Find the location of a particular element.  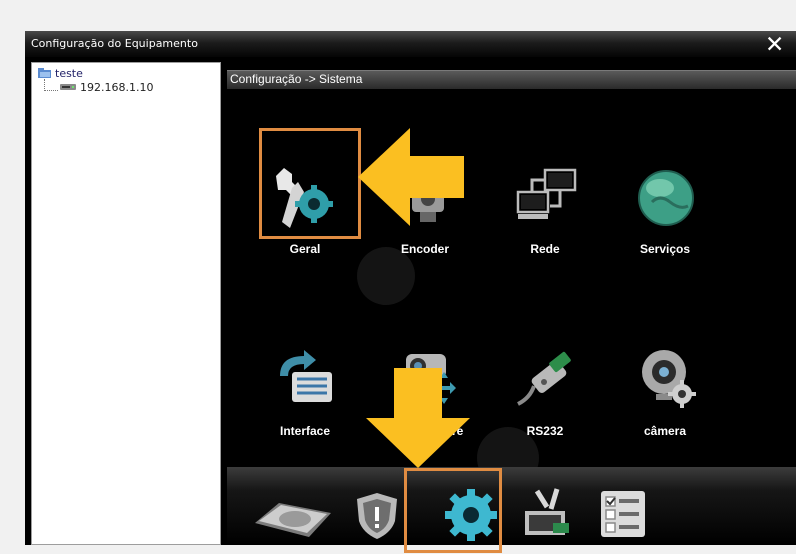

folder-icon is located at coordinates (44, 73).